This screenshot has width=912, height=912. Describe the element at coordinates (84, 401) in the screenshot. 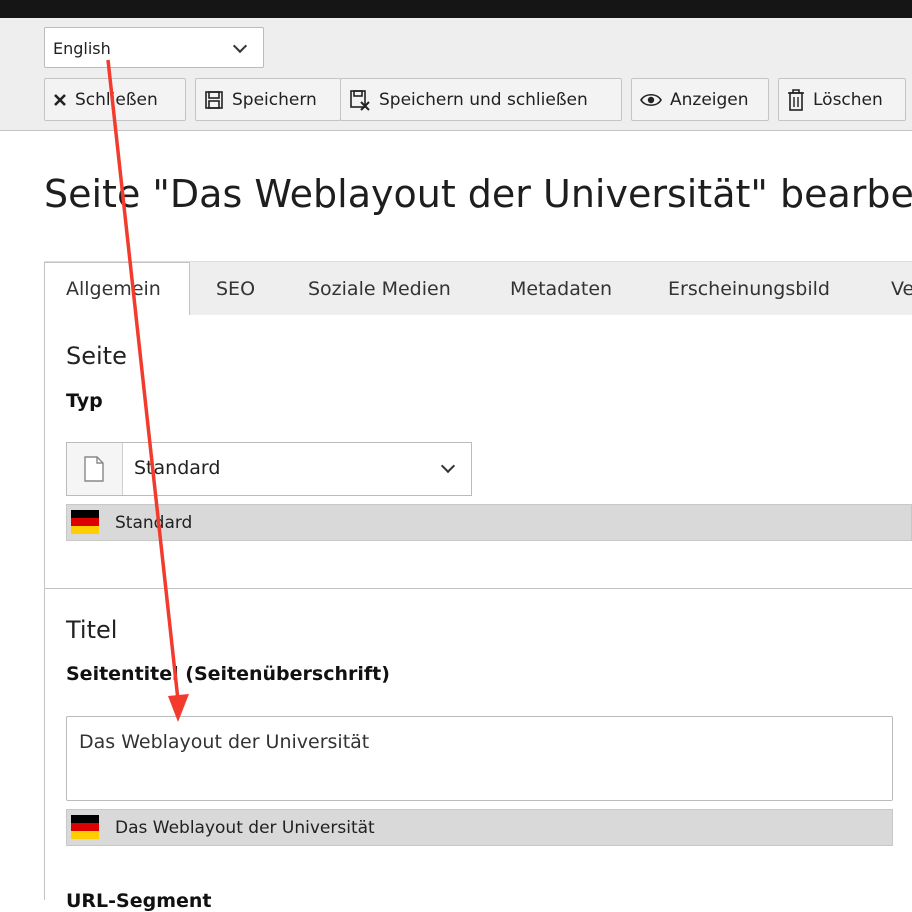

I see `type-label: Typ` at that location.